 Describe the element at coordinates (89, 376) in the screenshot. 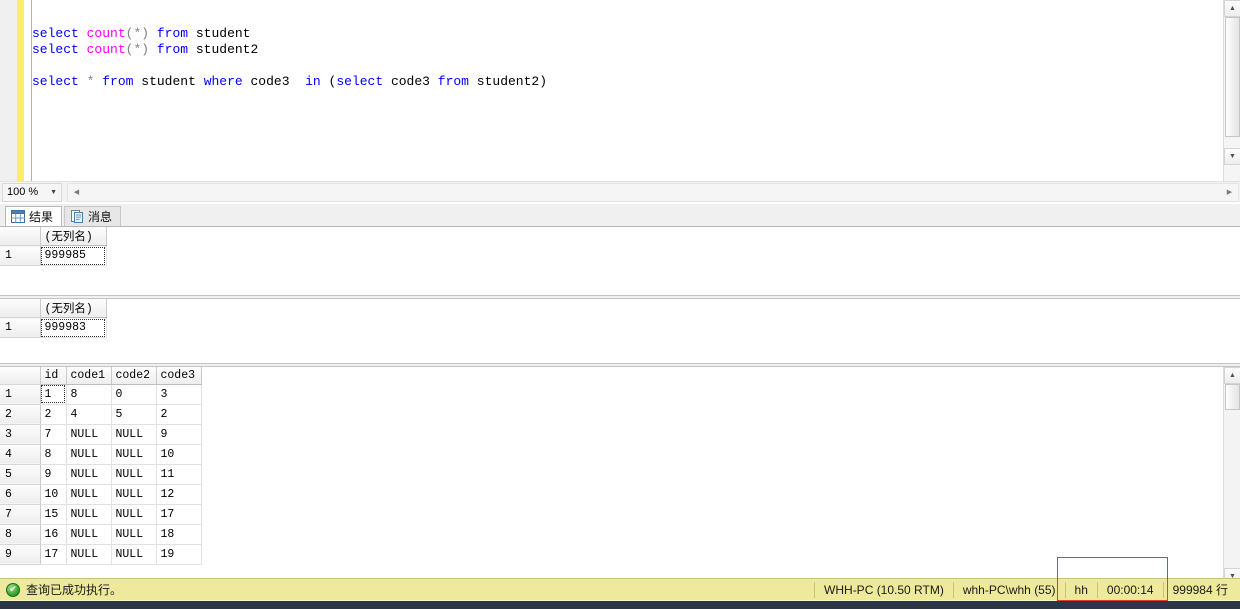

I see `column-header-code1: code1` at that location.